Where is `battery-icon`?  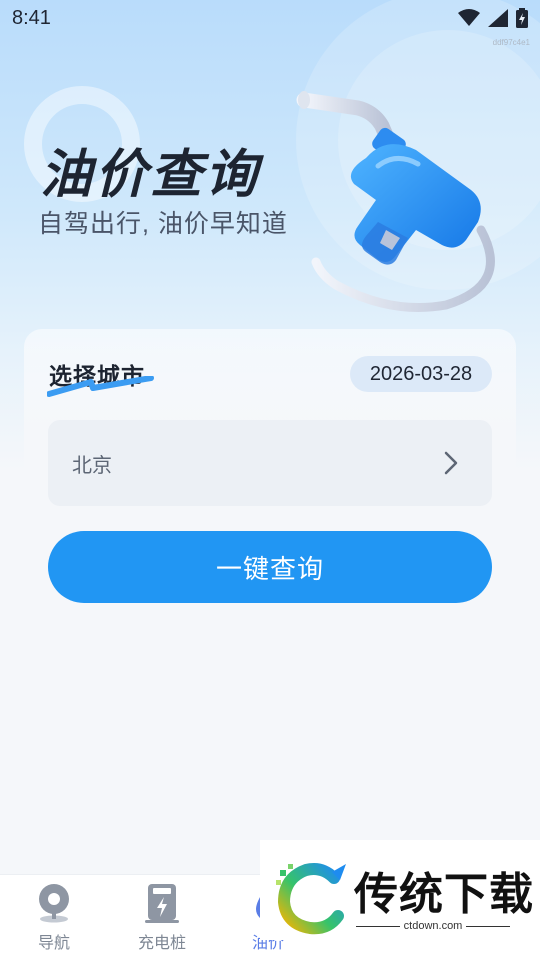 battery-icon is located at coordinates (522, 18).